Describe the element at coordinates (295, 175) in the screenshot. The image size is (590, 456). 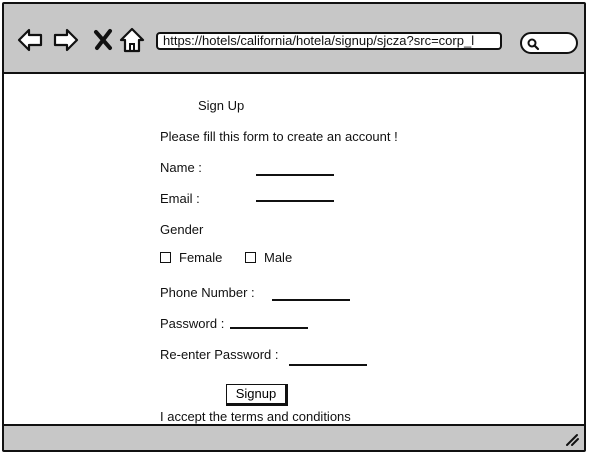
I see `name-field` at that location.